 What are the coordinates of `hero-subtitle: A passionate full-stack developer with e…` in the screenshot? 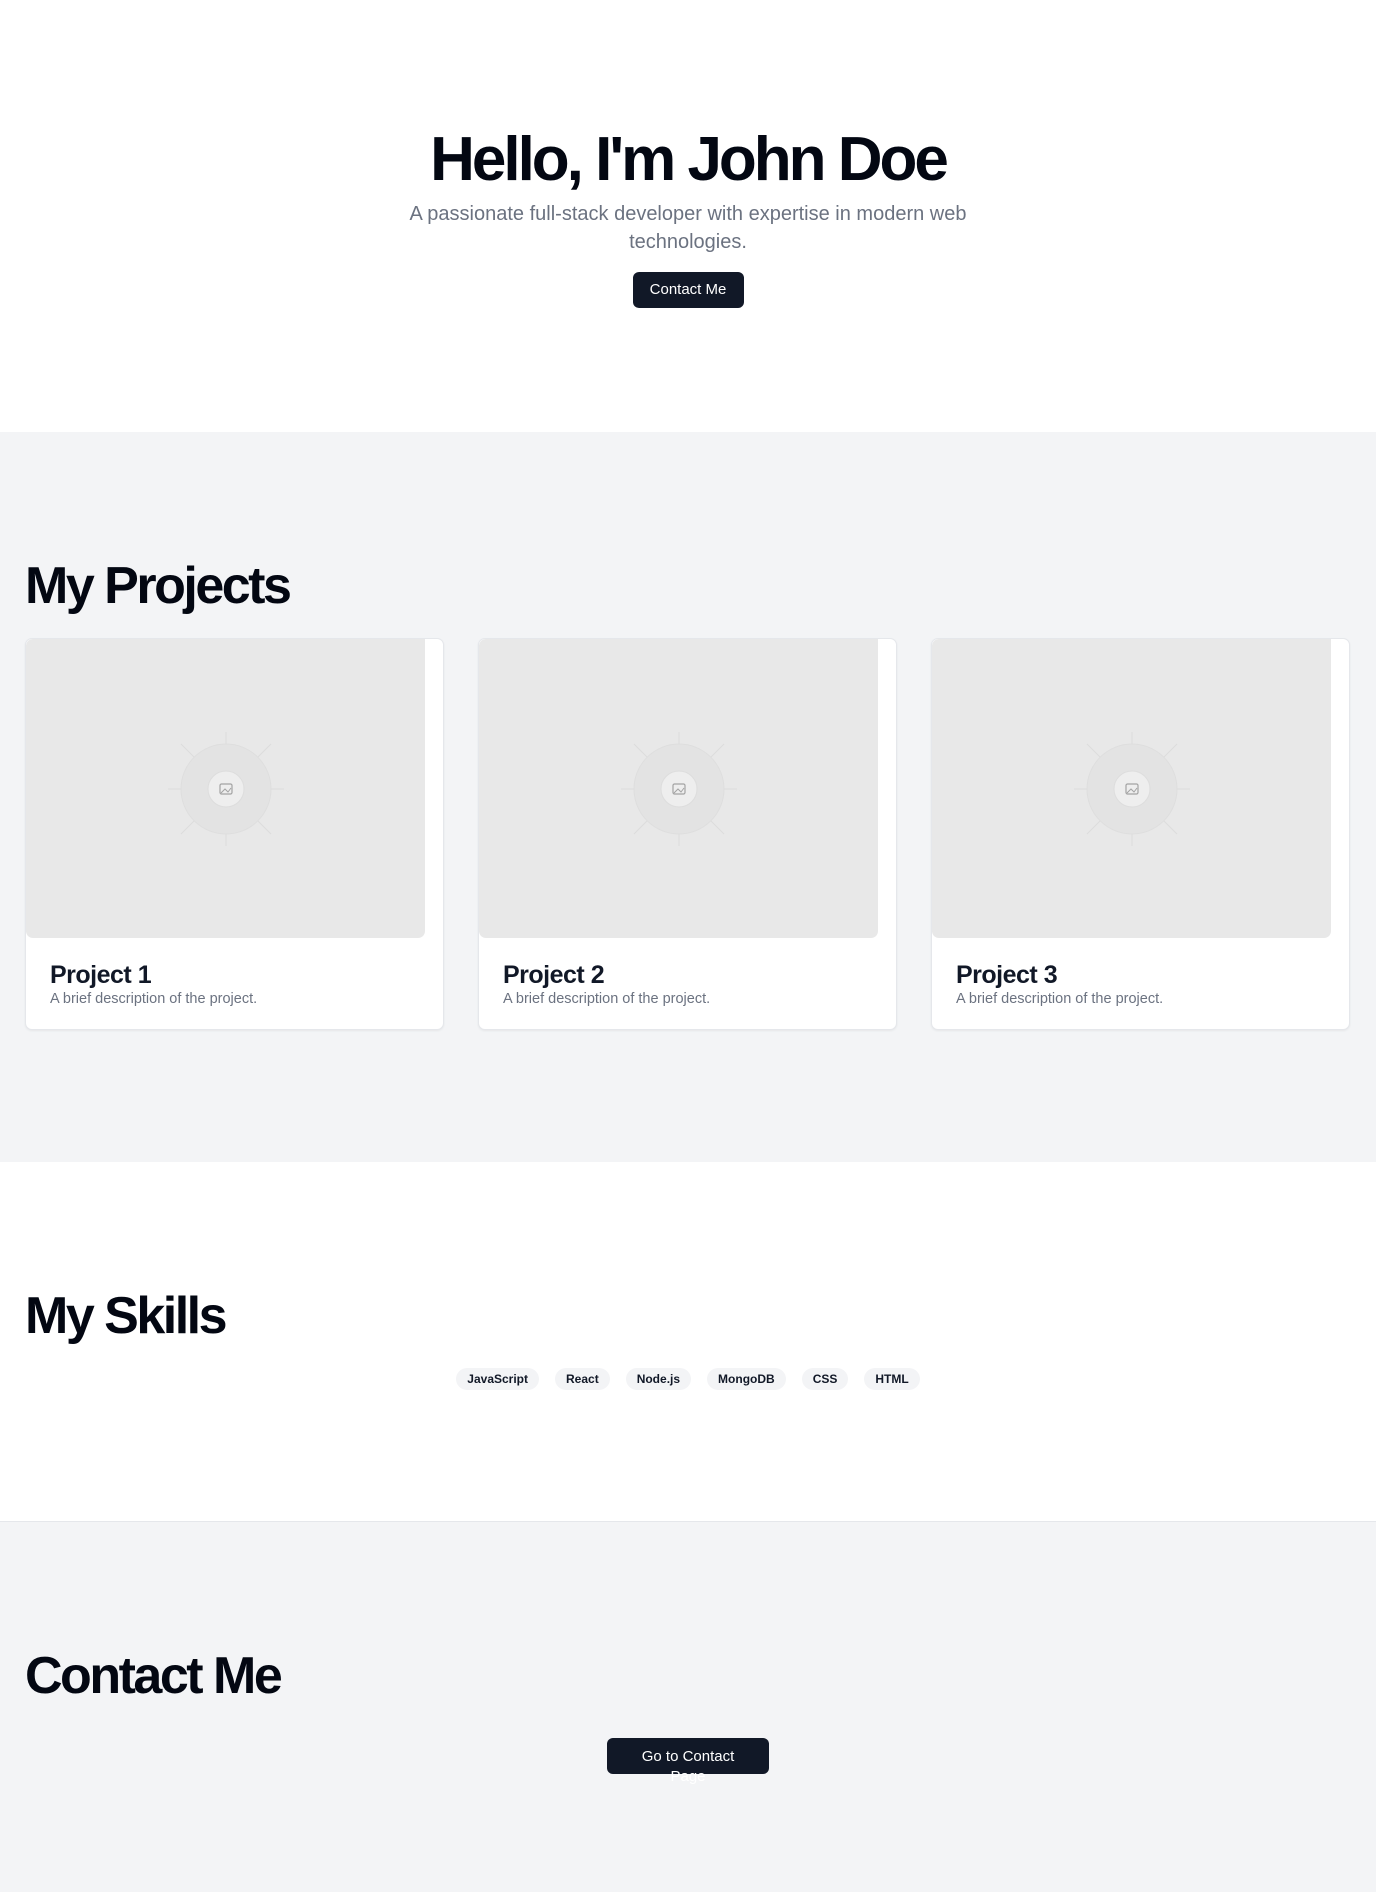 It's located at (688, 228).